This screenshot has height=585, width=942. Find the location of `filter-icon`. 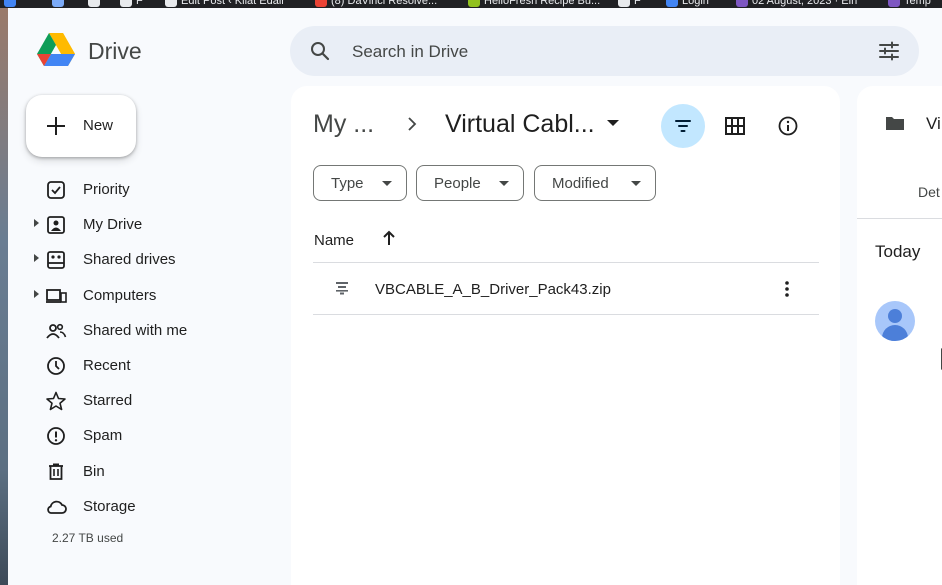

filter-icon is located at coordinates (683, 126).